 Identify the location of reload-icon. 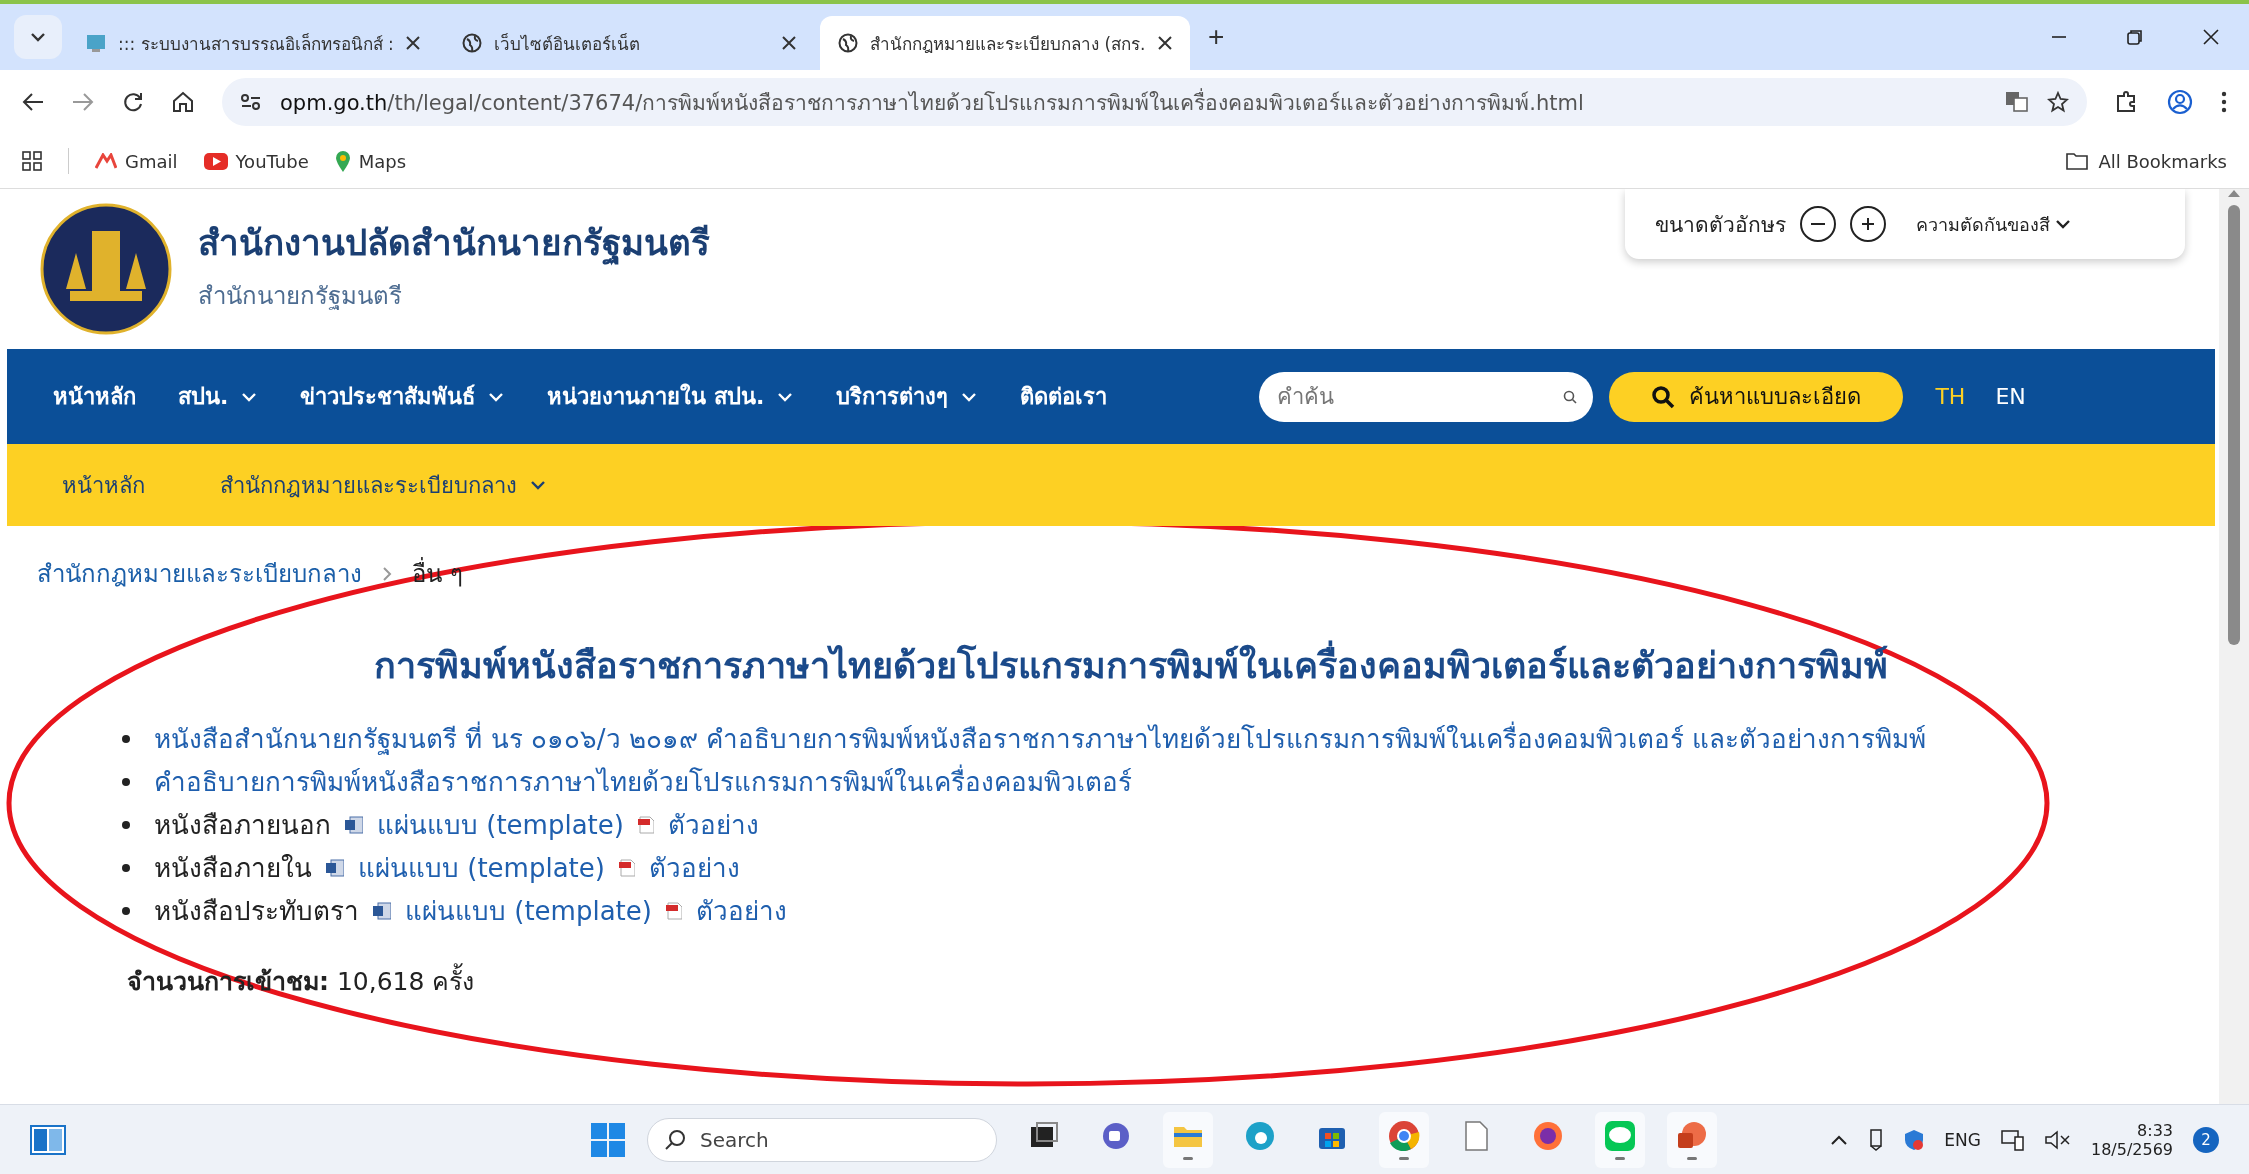
(133, 102).